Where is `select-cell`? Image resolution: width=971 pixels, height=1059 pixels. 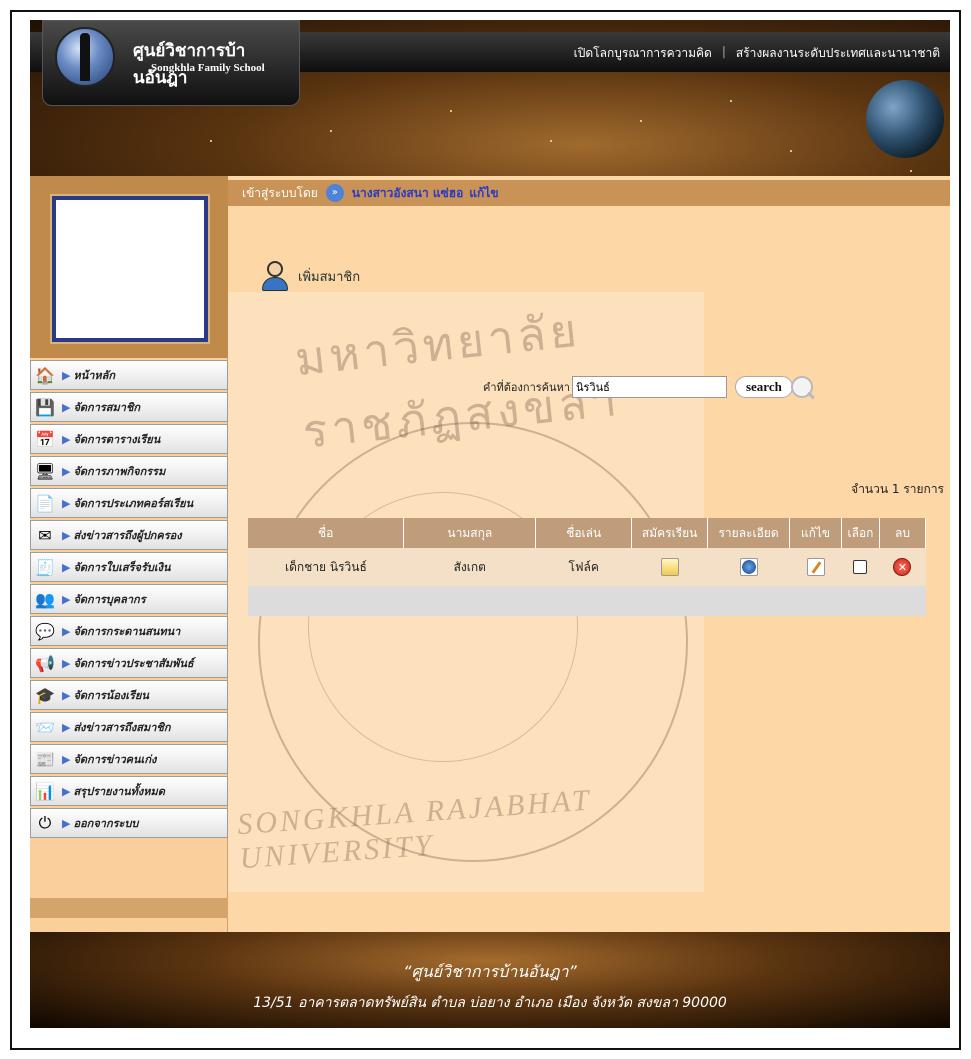
select-cell is located at coordinates (860, 567).